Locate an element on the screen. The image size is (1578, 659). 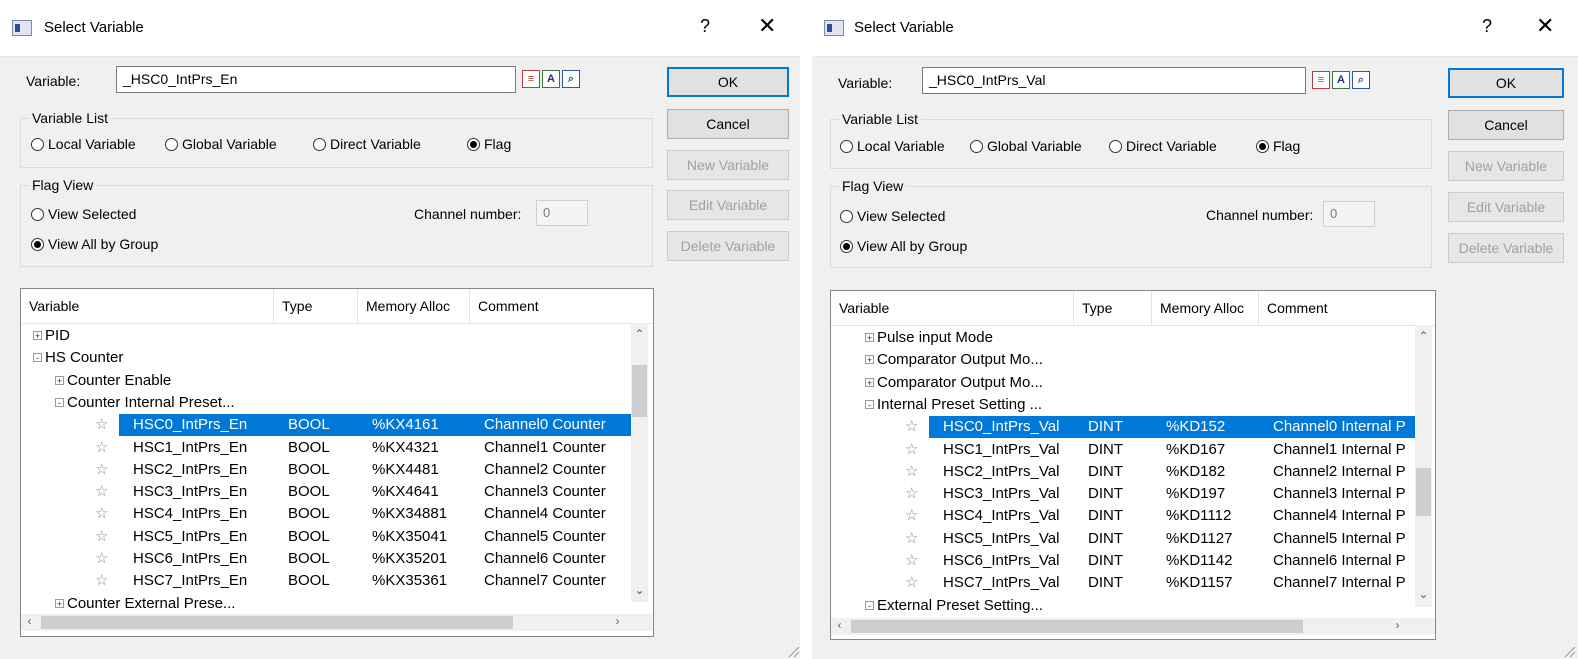
cancel-button: Cancel is located at coordinates (728, 124).